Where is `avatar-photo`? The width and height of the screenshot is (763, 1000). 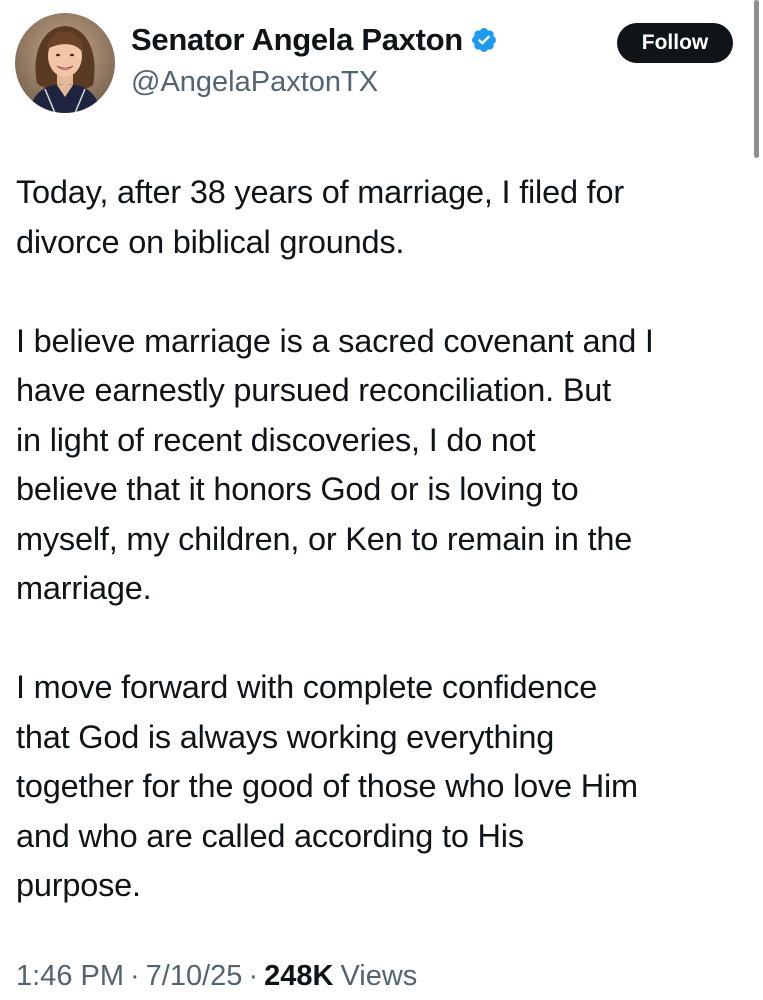 avatar-photo is located at coordinates (65, 63).